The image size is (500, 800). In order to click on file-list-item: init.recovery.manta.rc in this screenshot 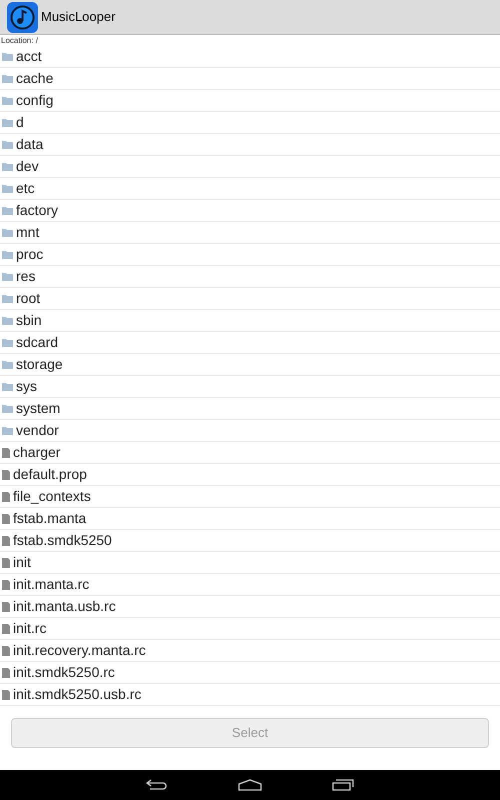, I will do `click(250, 651)`.